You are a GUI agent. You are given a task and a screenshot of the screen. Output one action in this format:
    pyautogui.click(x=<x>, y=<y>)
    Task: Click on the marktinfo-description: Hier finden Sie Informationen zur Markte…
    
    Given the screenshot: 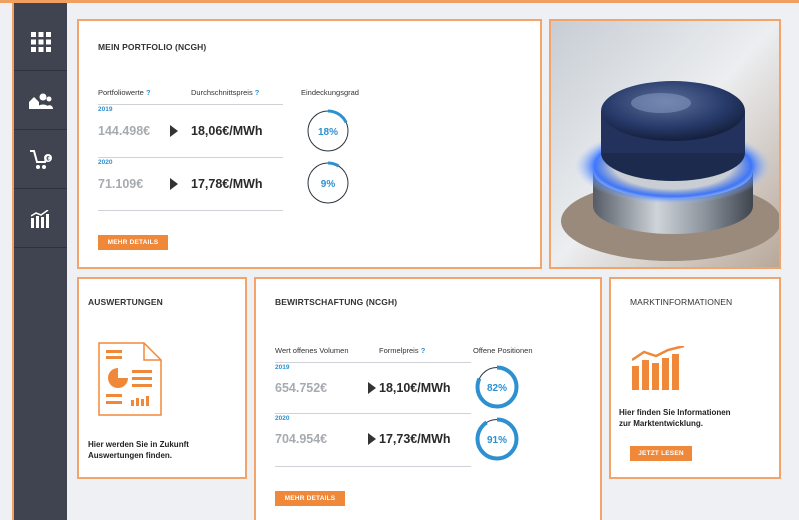 What is the action you would take?
    pyautogui.click(x=675, y=418)
    